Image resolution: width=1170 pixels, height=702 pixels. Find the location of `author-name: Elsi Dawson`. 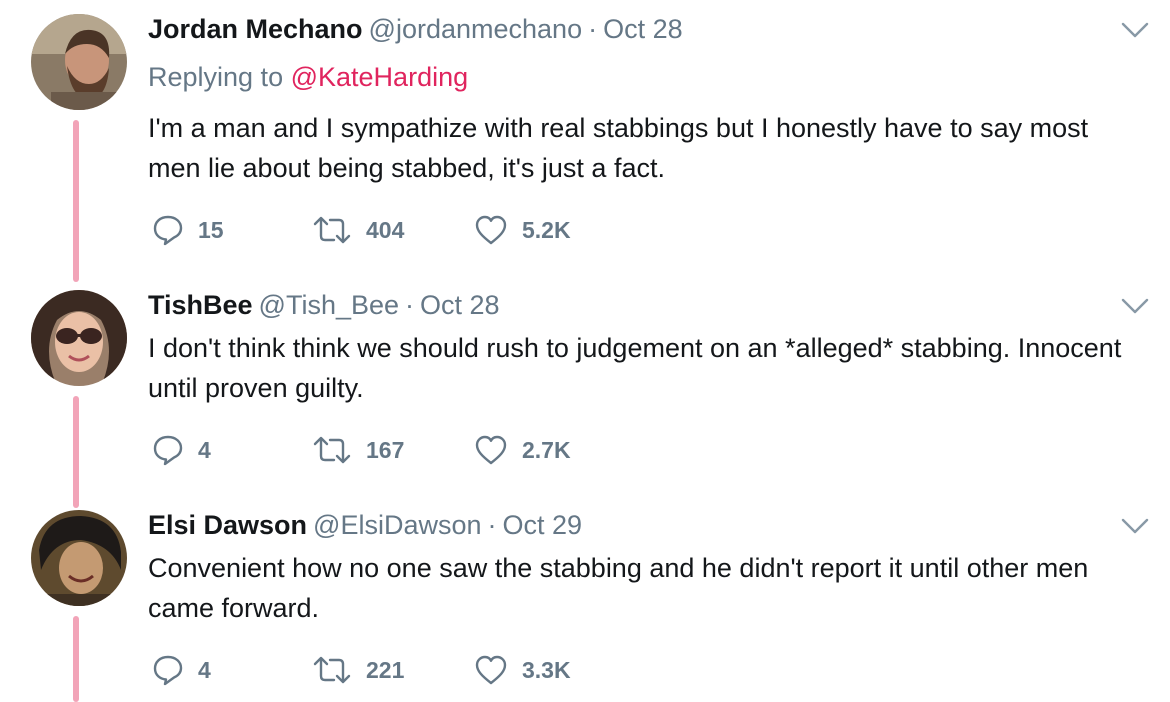

author-name: Elsi Dawson is located at coordinates (227, 525).